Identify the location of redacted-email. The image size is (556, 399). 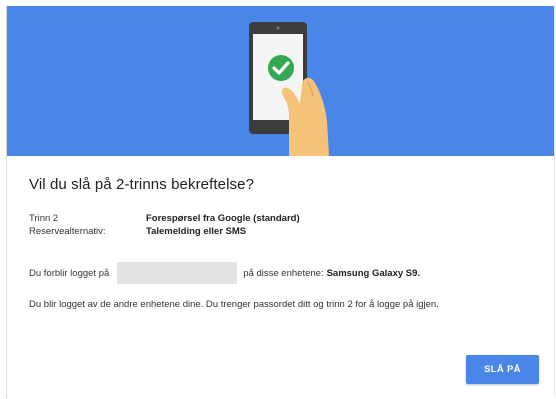
(177, 273).